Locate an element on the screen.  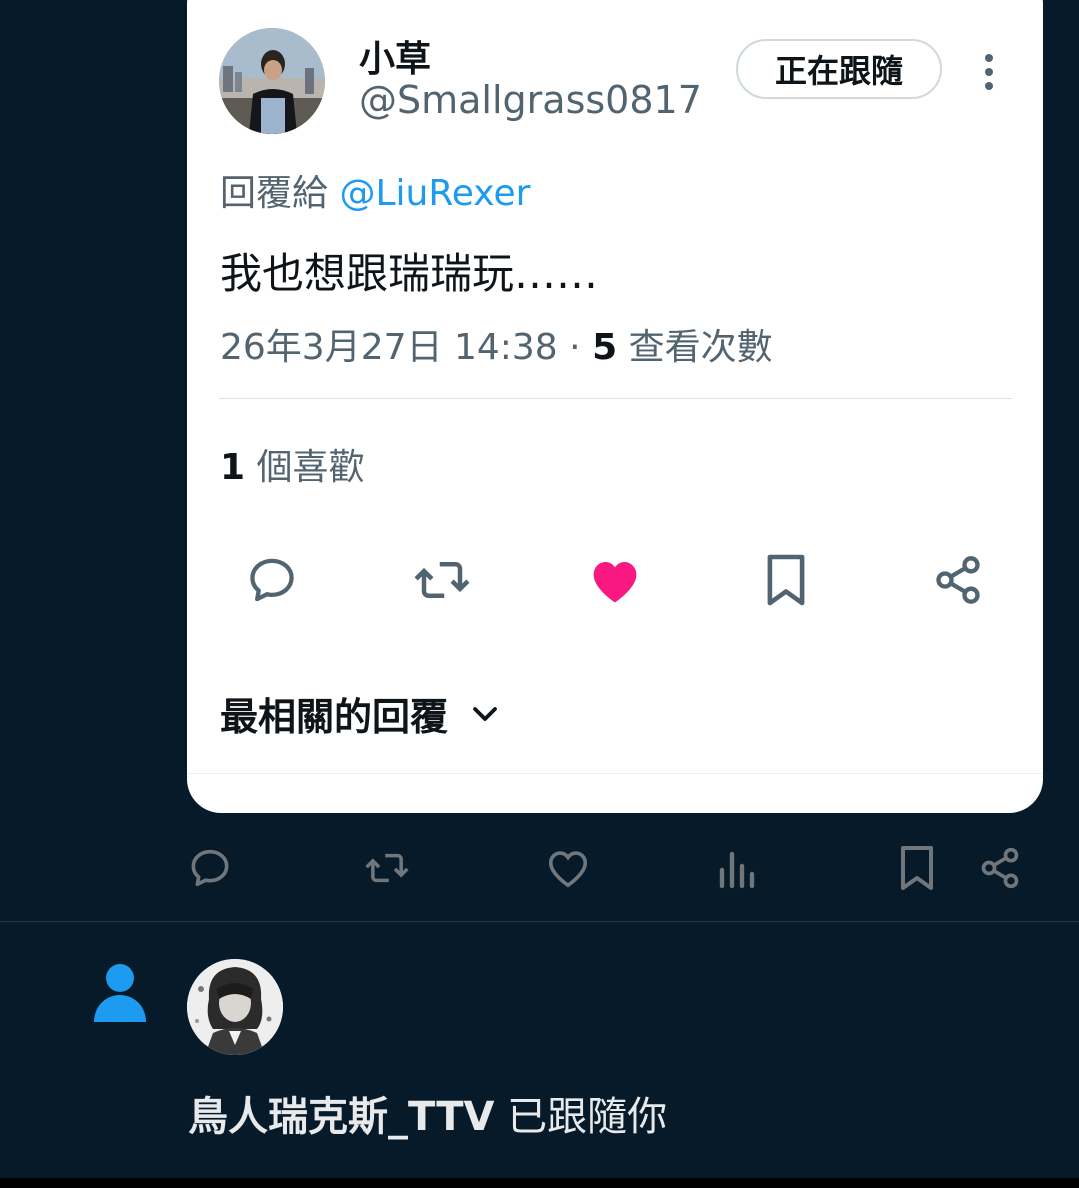
outer-reply-button is located at coordinates (210, 868).